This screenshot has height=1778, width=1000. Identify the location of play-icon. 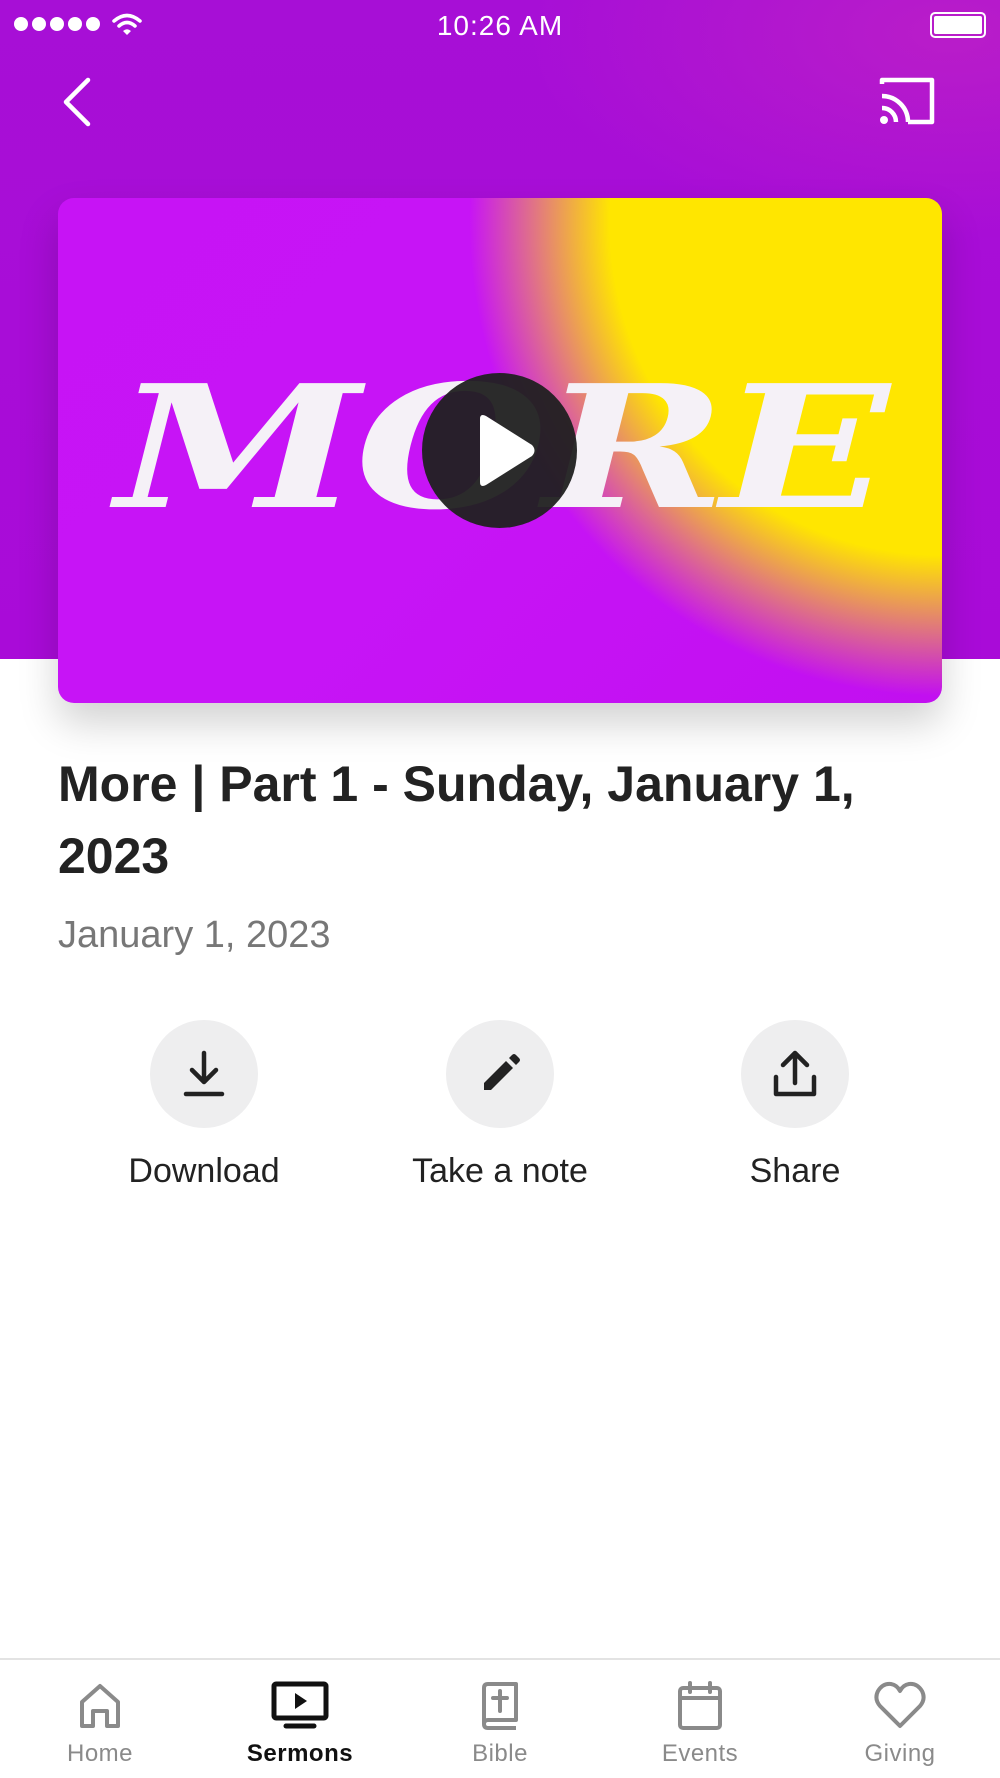
(507, 450).